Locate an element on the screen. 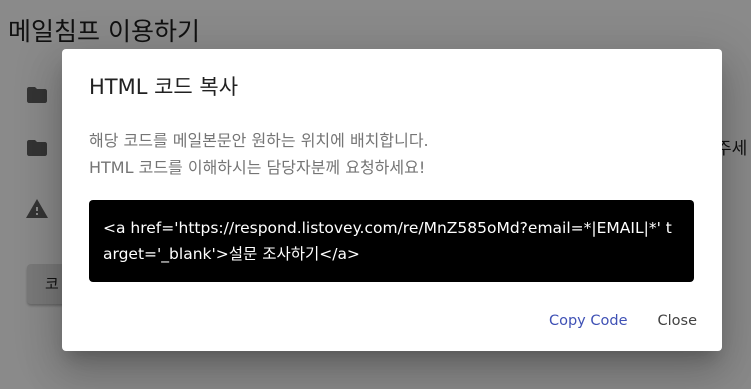 The width and height of the screenshot is (751, 389). dialog-title: HTML 코드 복사 is located at coordinates (164, 87).